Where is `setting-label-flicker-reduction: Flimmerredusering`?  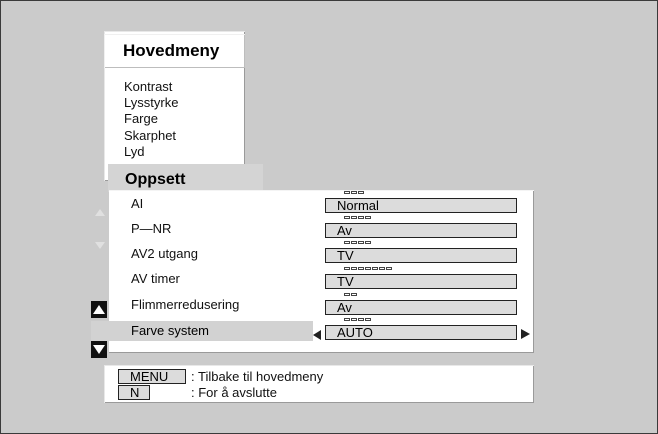 setting-label-flicker-reduction: Flimmerredusering is located at coordinates (185, 305).